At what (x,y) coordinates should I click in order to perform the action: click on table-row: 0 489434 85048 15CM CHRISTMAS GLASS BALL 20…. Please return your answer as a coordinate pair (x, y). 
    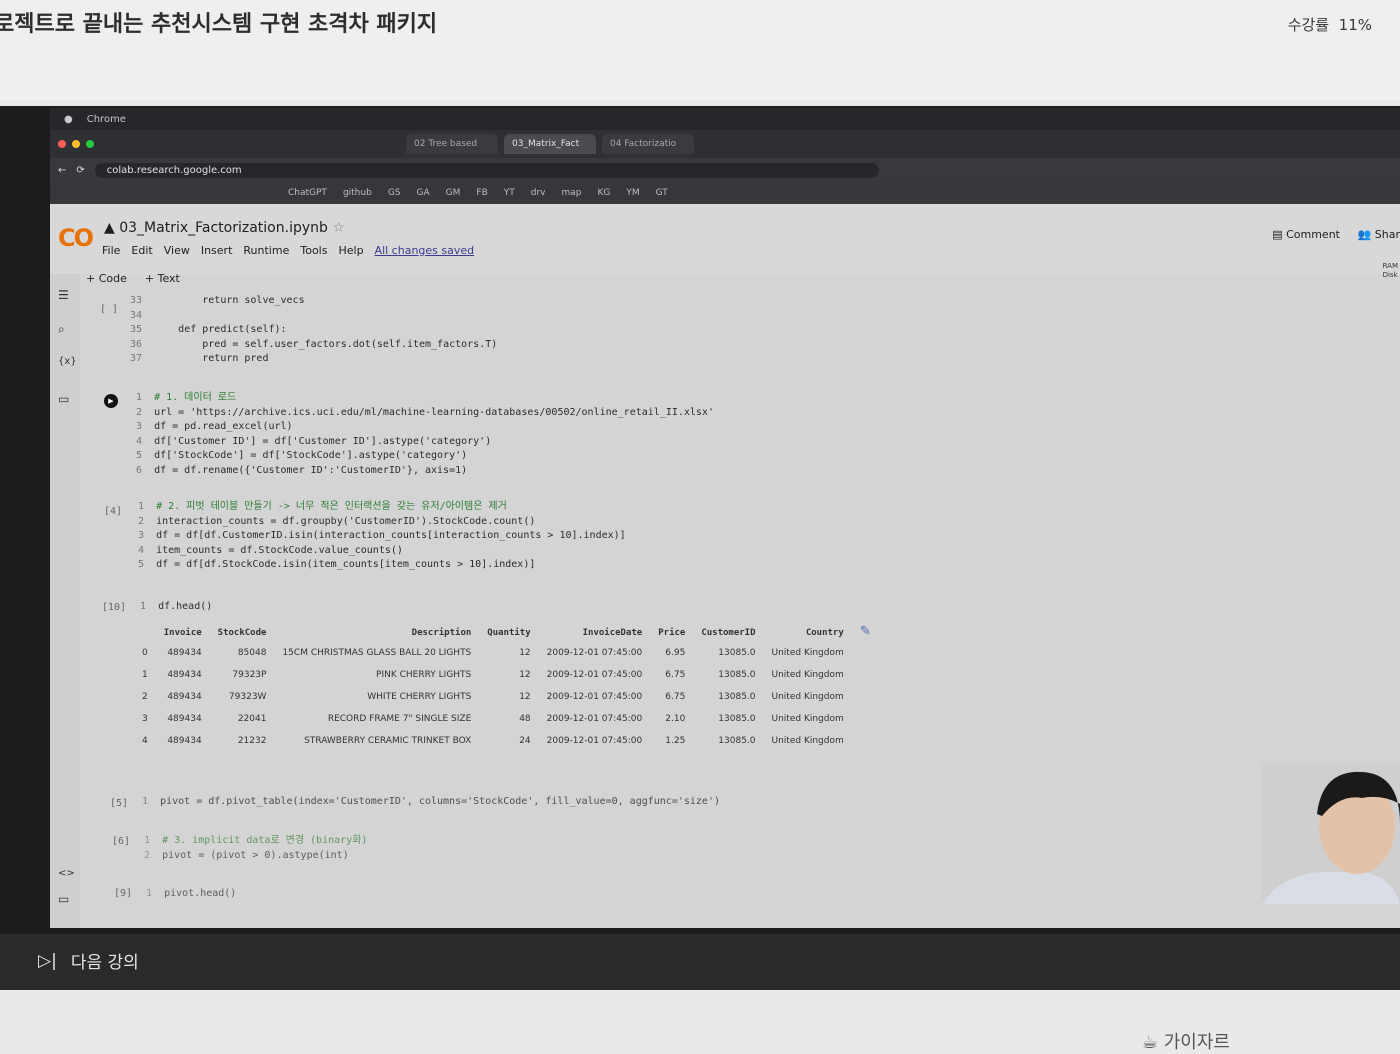
    Looking at the image, I should click on (493, 653).